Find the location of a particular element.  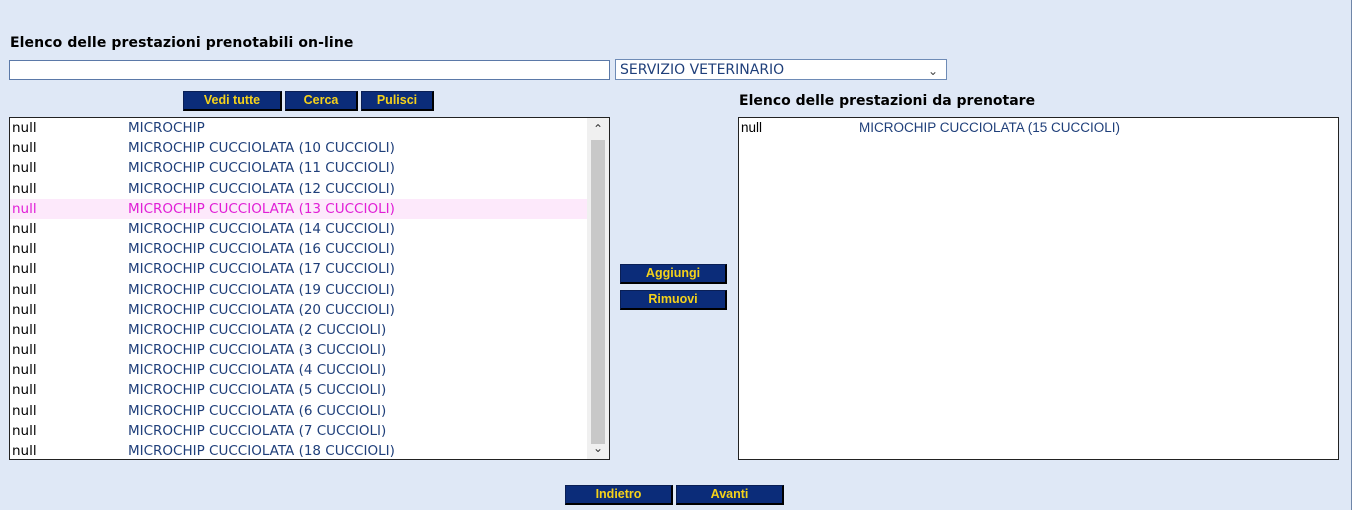

scroll-down-icon: ⌄ is located at coordinates (598, 448).